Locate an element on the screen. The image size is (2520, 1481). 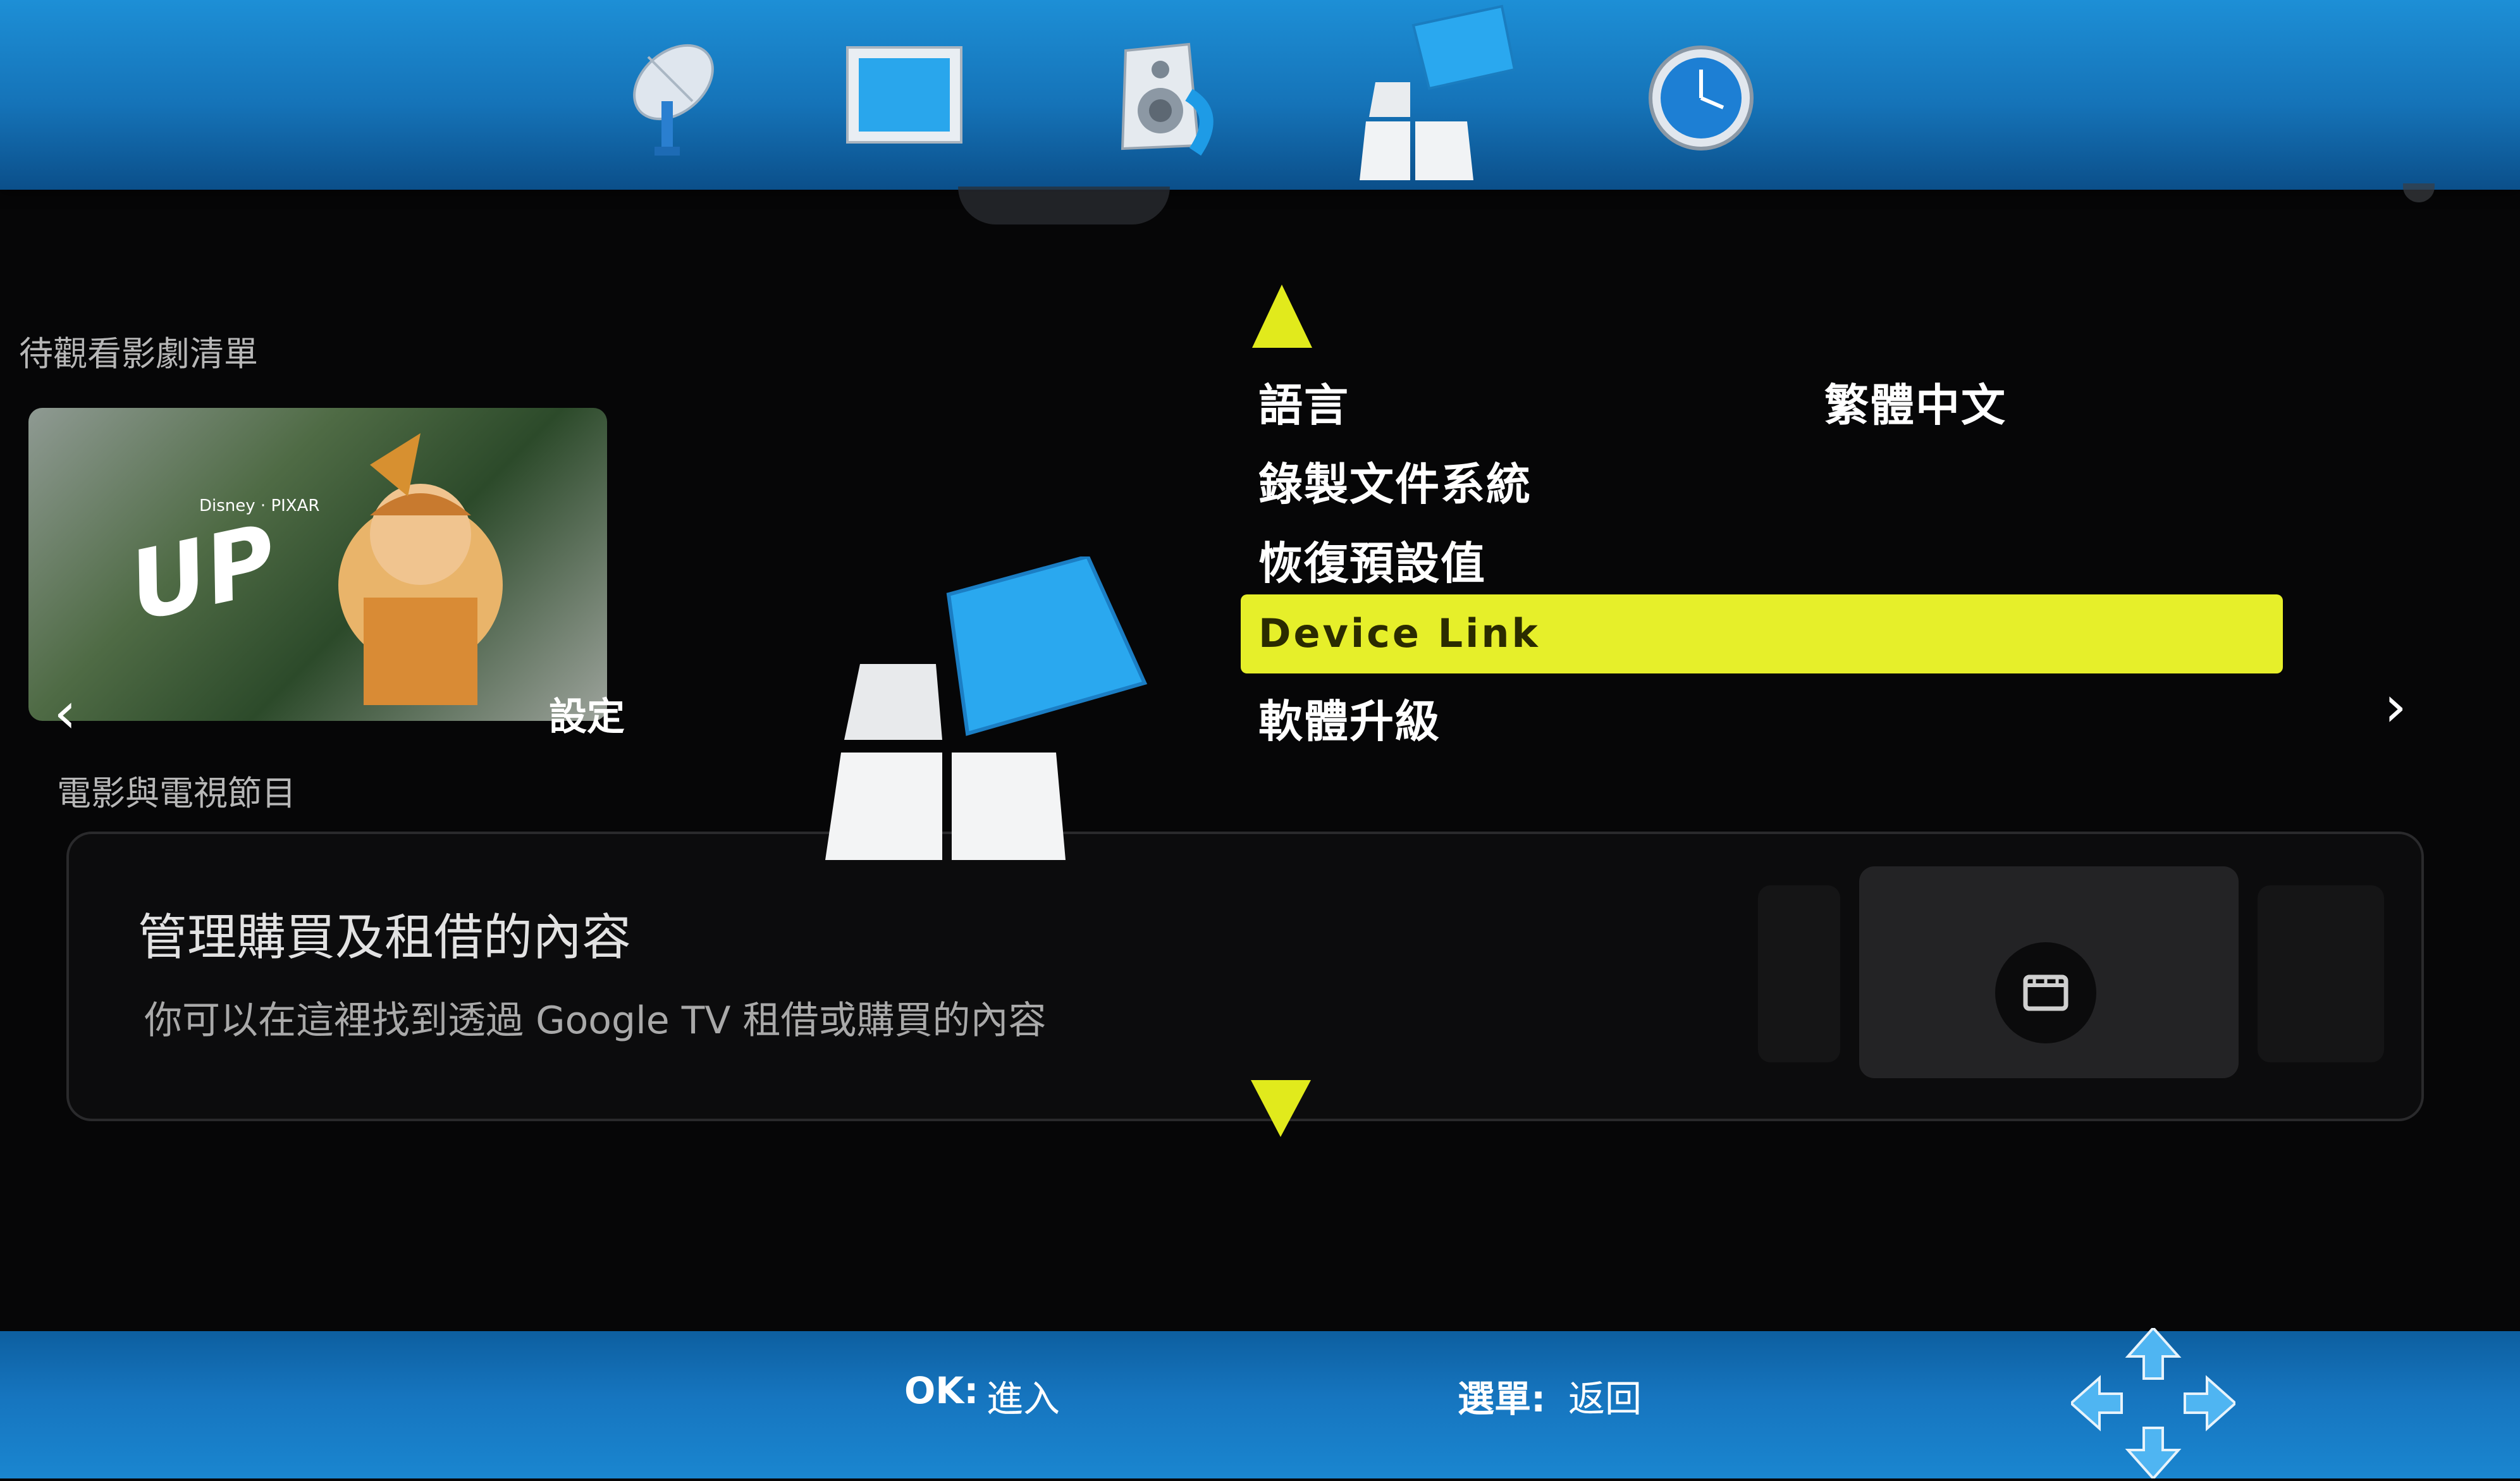
movies-tv-label: 電影與電視節目 is located at coordinates (176, 793).